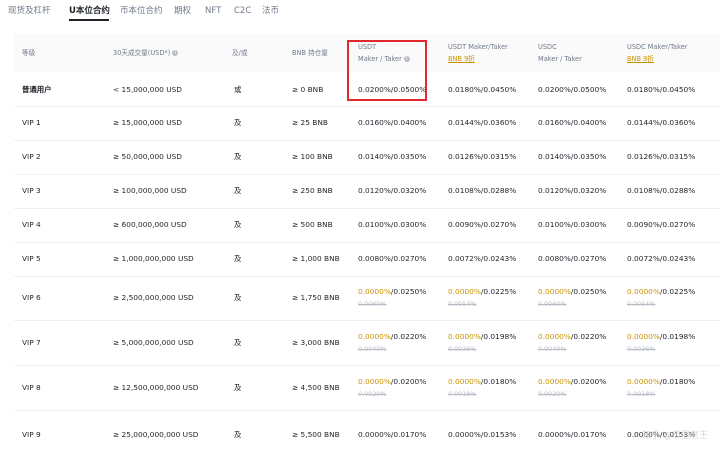  I want to click on row-bnb: ≥ 4,500 BNB, so click(316, 387).